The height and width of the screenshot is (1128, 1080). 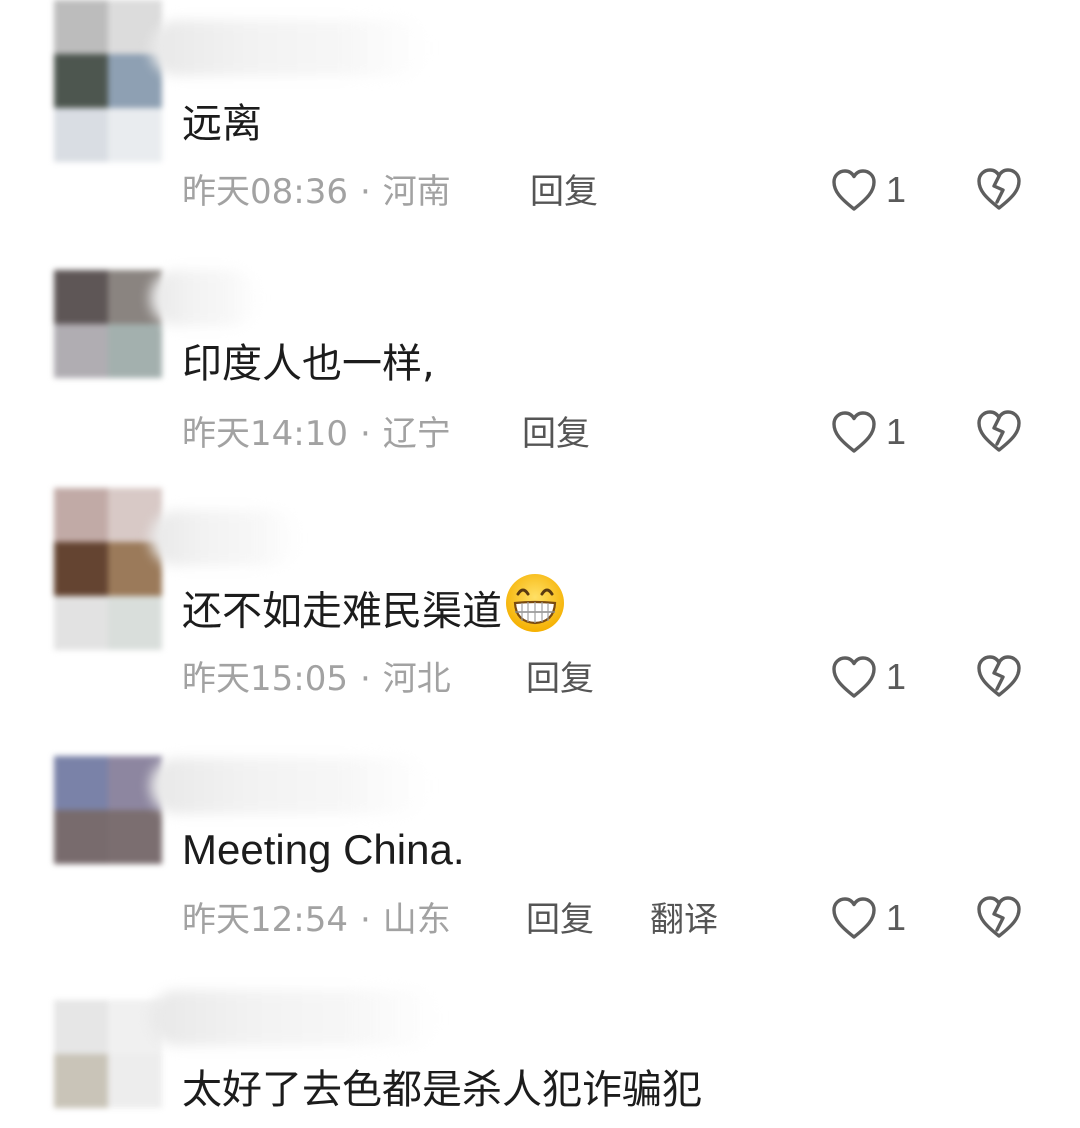 What do you see at coordinates (265, 679) in the screenshot?
I see `comment-time: 昨天15:05` at bounding box center [265, 679].